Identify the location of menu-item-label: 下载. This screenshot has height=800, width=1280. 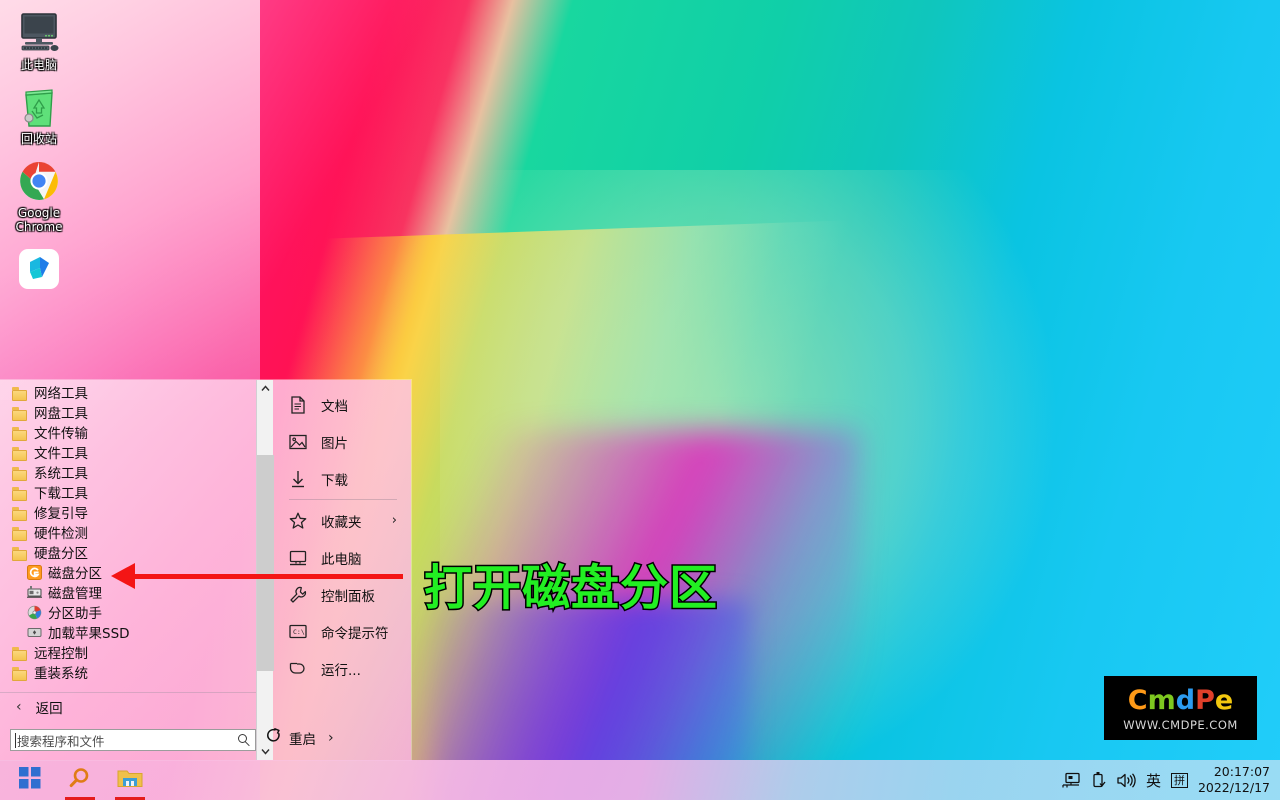
(334, 480).